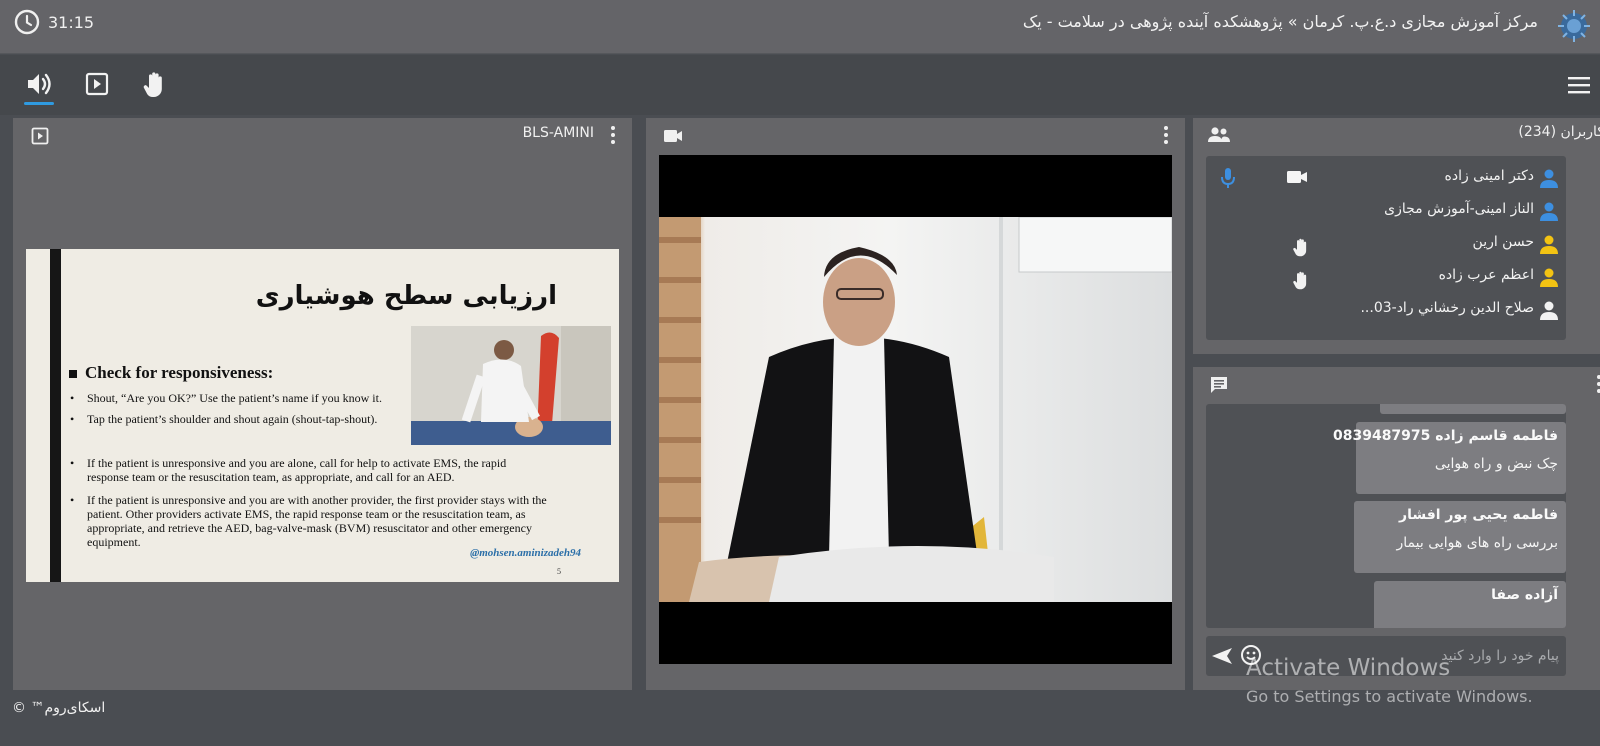  I want to click on watermark-line-2: Go to Settings to activate Windows., so click(1389, 696).